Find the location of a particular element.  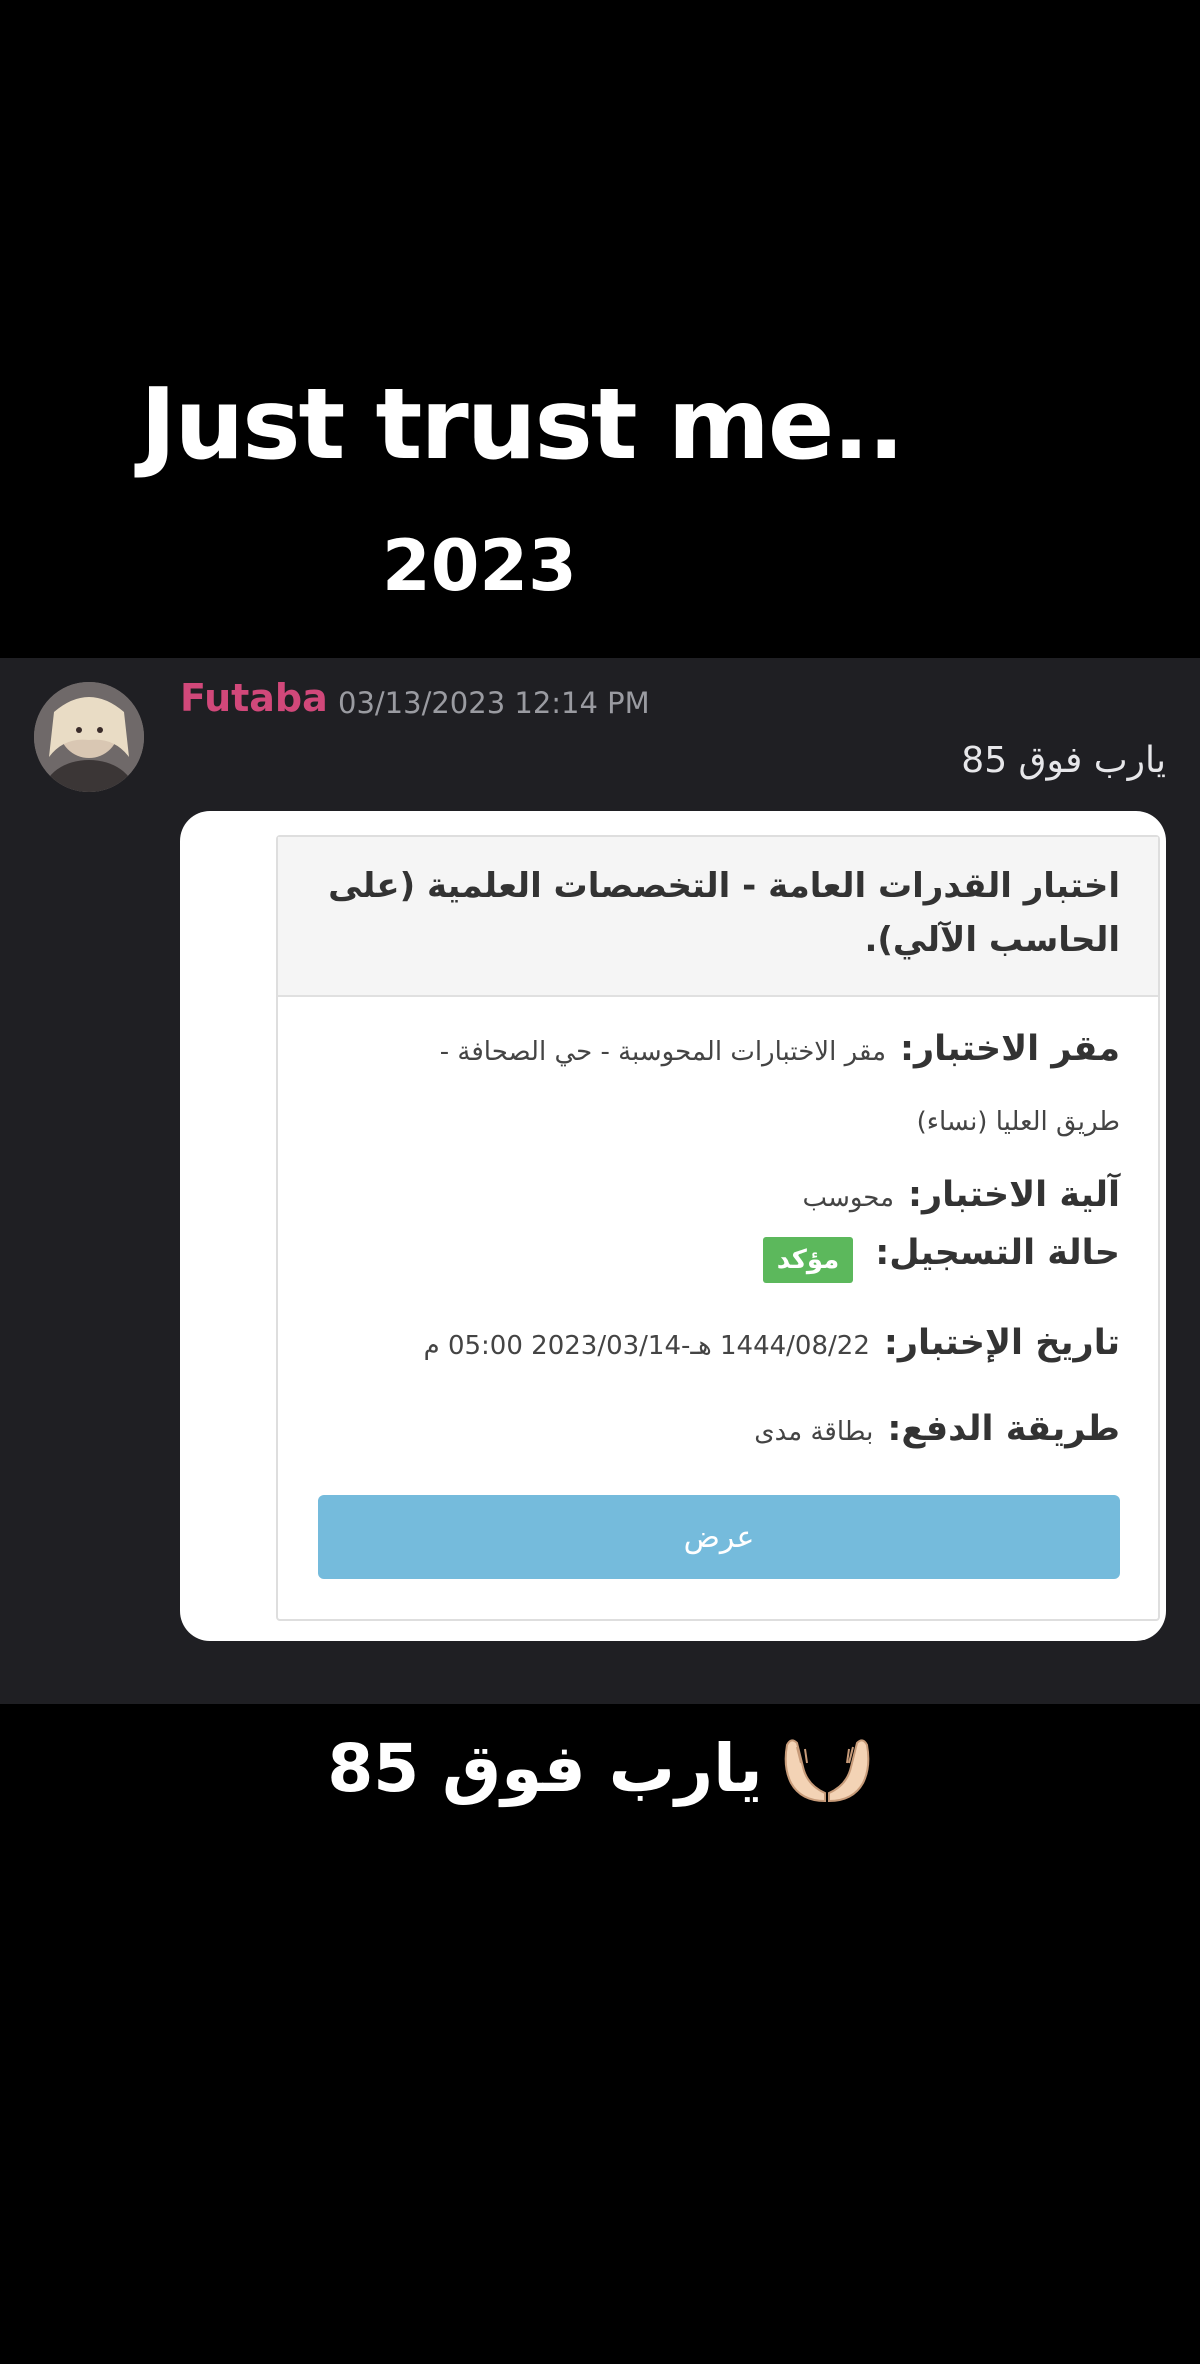

praying-hands-icon is located at coordinates (826, 1771).